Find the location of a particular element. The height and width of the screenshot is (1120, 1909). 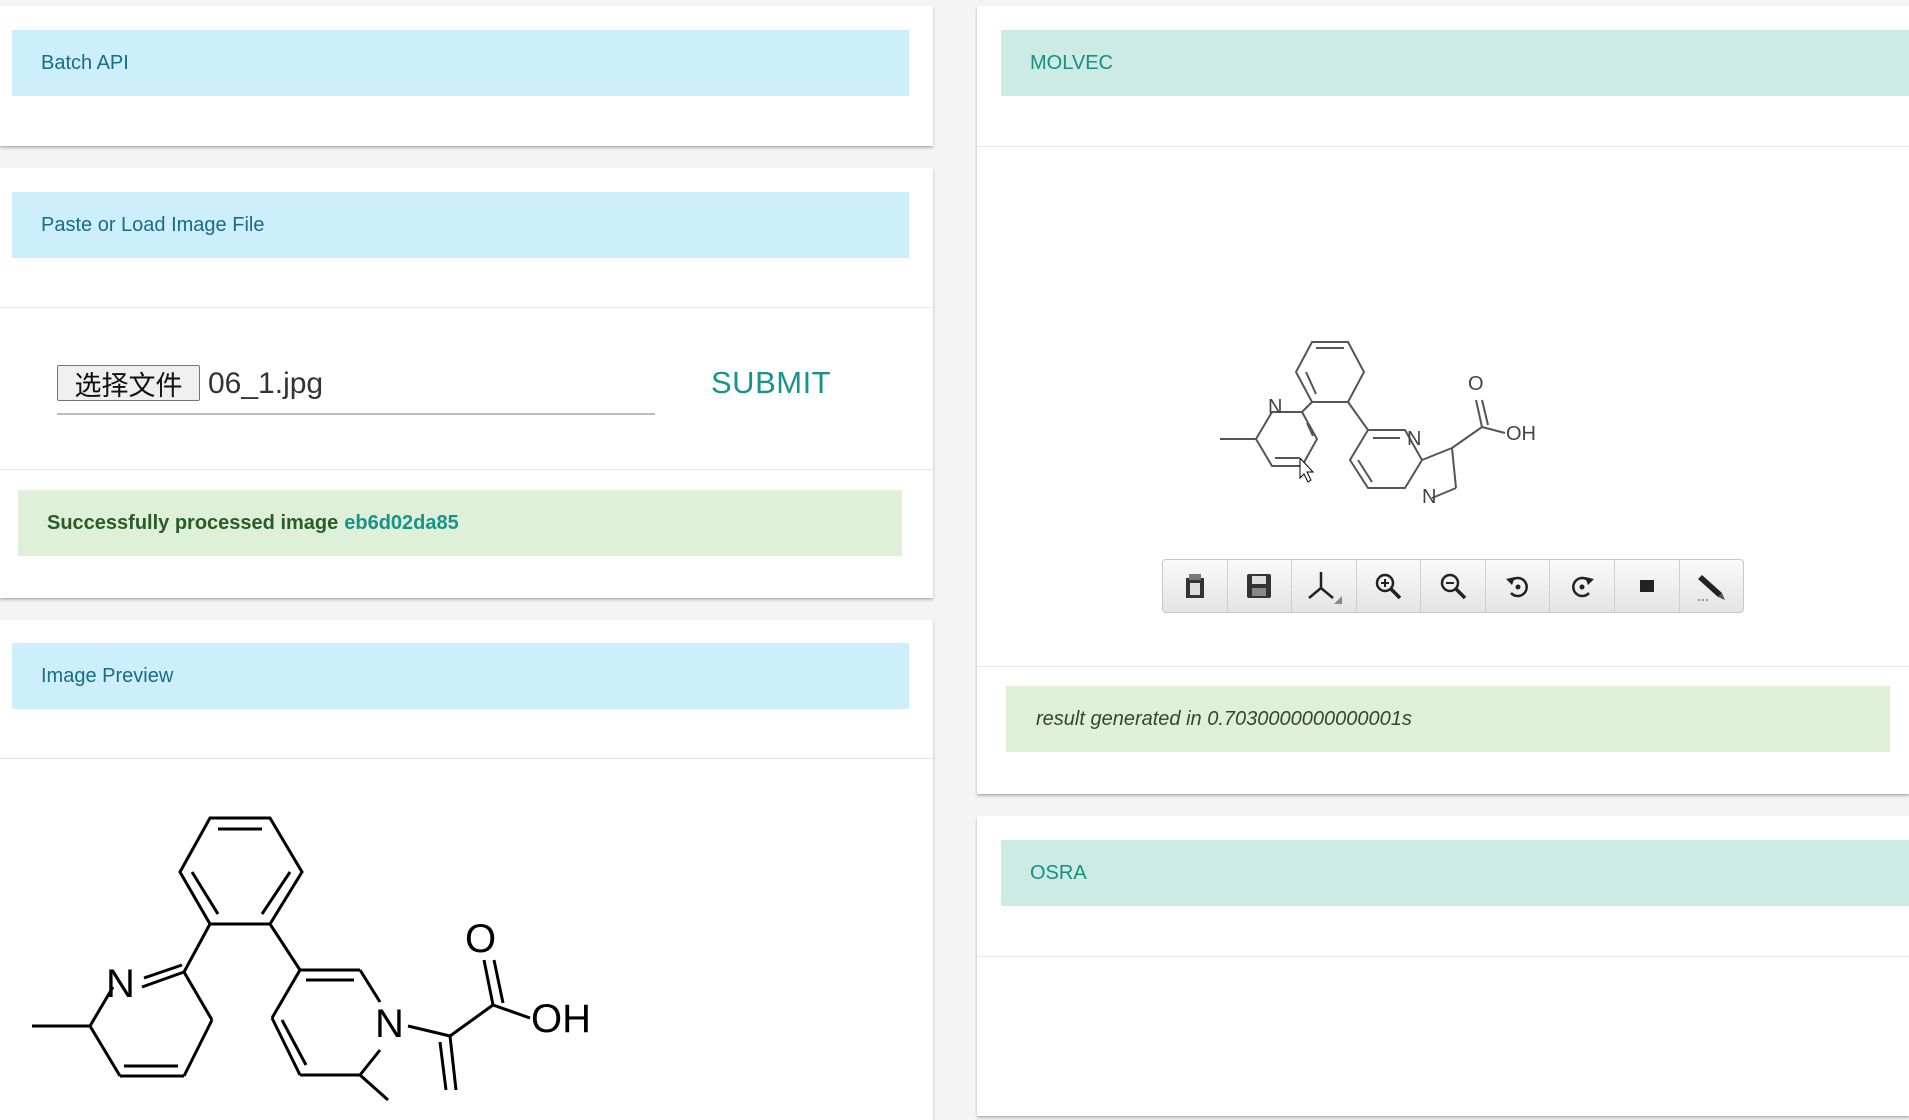

mouse-cursor-icon is located at coordinates (1307, 469).